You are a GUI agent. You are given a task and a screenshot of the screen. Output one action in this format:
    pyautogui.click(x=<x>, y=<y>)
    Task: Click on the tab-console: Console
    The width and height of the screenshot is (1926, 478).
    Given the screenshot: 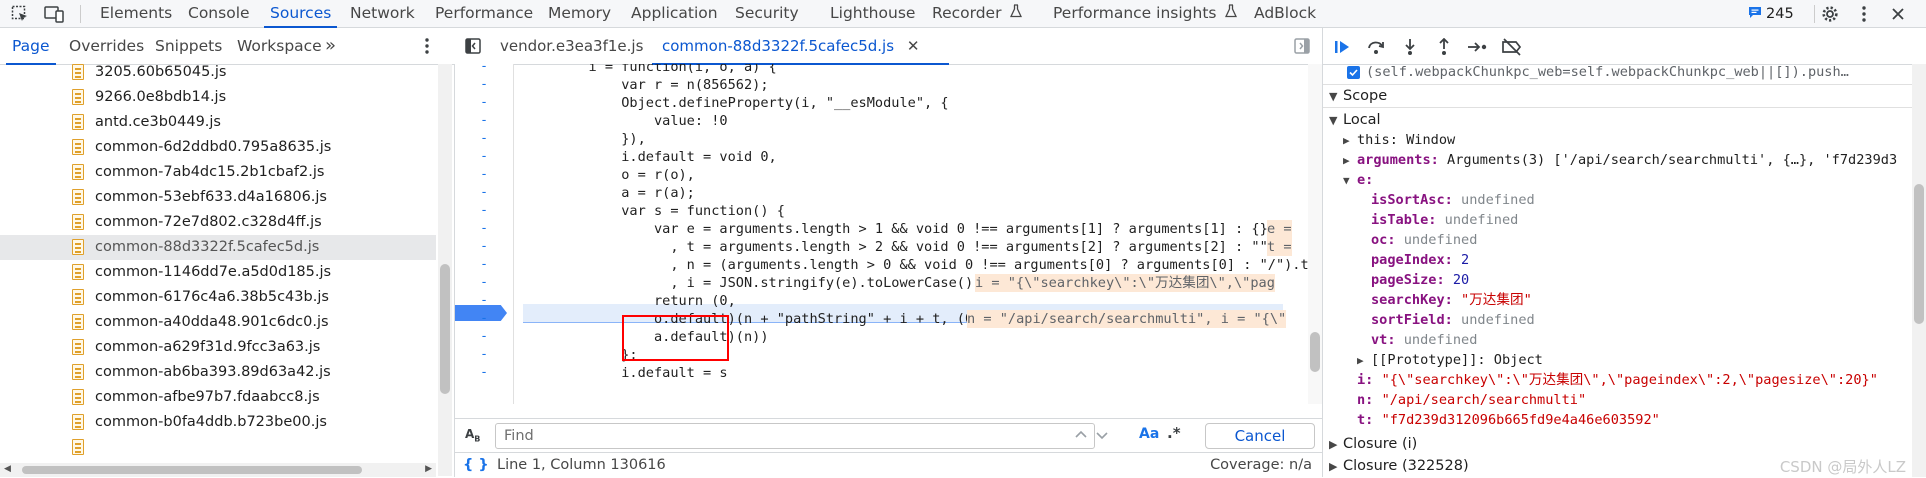 What is the action you would take?
    pyautogui.click(x=219, y=13)
    